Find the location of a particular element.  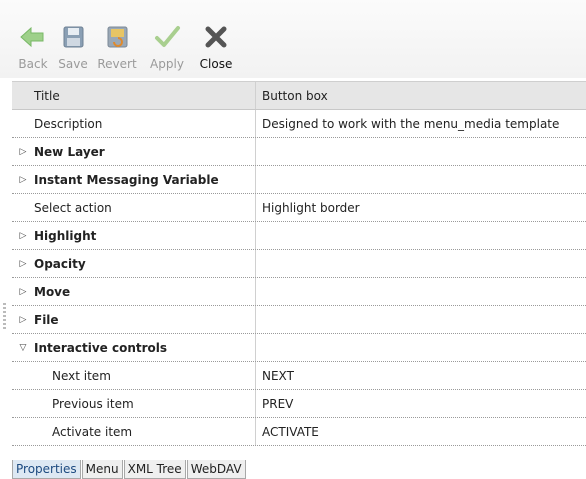

bottom-tab-bar: Properties Menu XML Tree WebDAV is located at coordinates (129, 469).